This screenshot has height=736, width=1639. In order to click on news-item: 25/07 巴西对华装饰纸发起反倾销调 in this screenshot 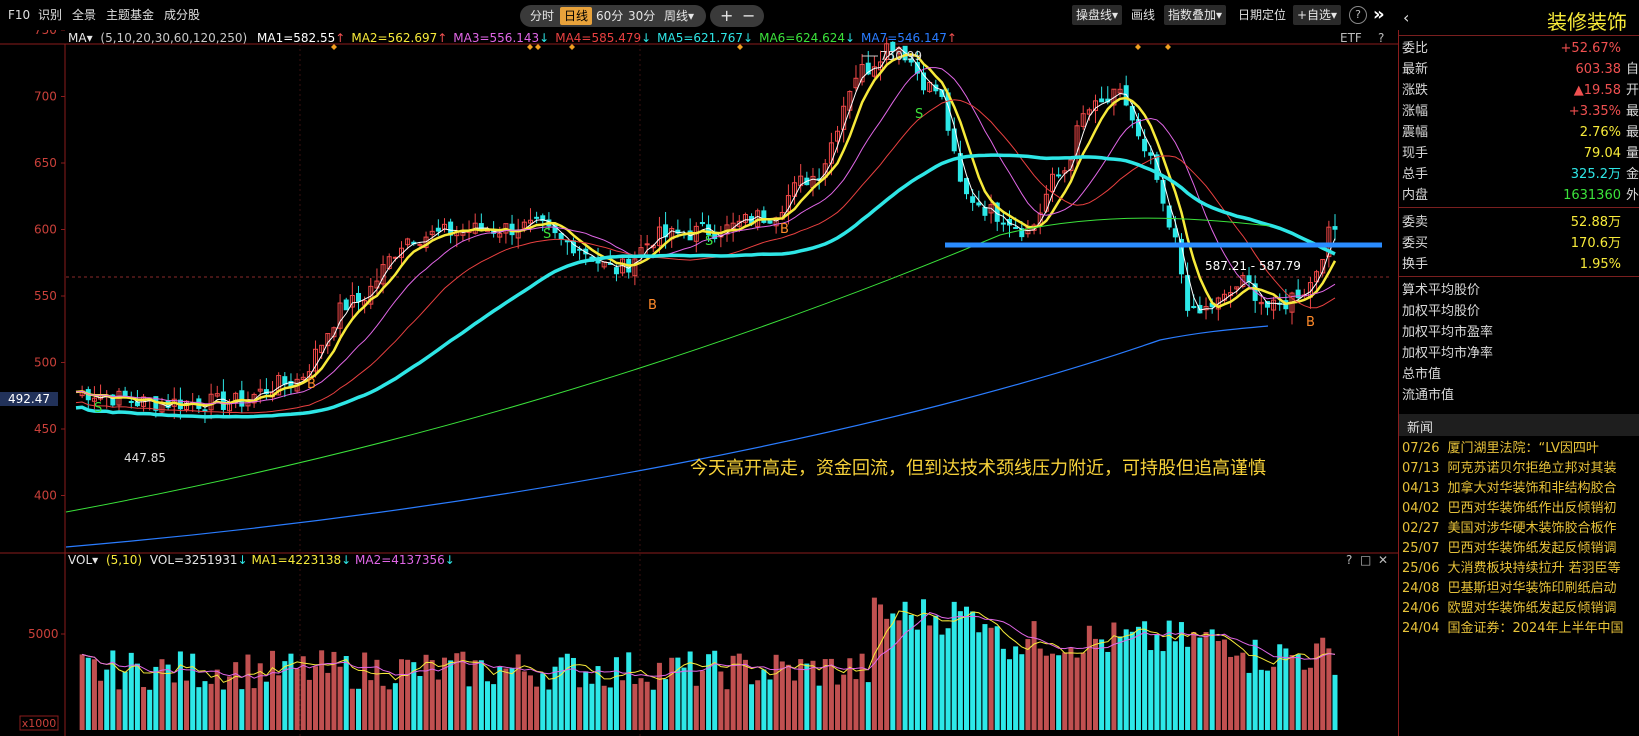, I will do `click(1520, 548)`.